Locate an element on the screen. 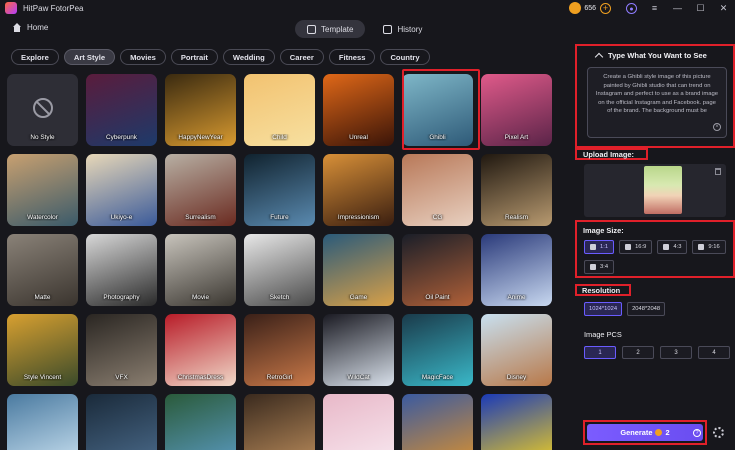 This screenshot has width=735, height=450. style-tile: Oil Paint is located at coordinates (437, 270).